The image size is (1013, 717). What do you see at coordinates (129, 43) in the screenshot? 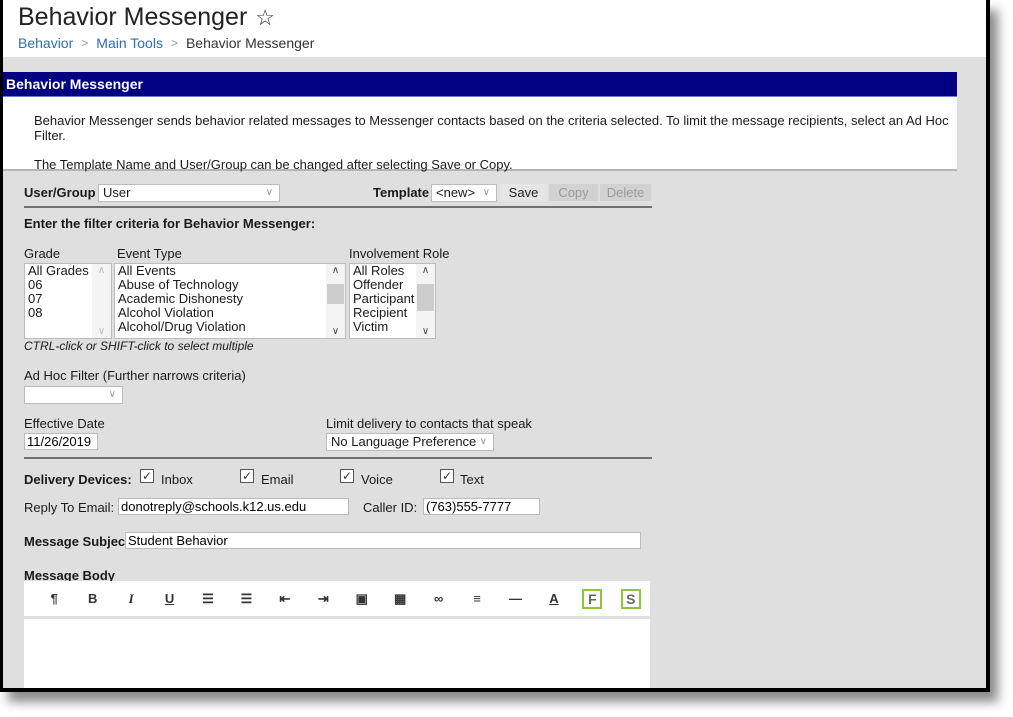
I see `breadcrumb-main-tools: Main Tools` at bounding box center [129, 43].